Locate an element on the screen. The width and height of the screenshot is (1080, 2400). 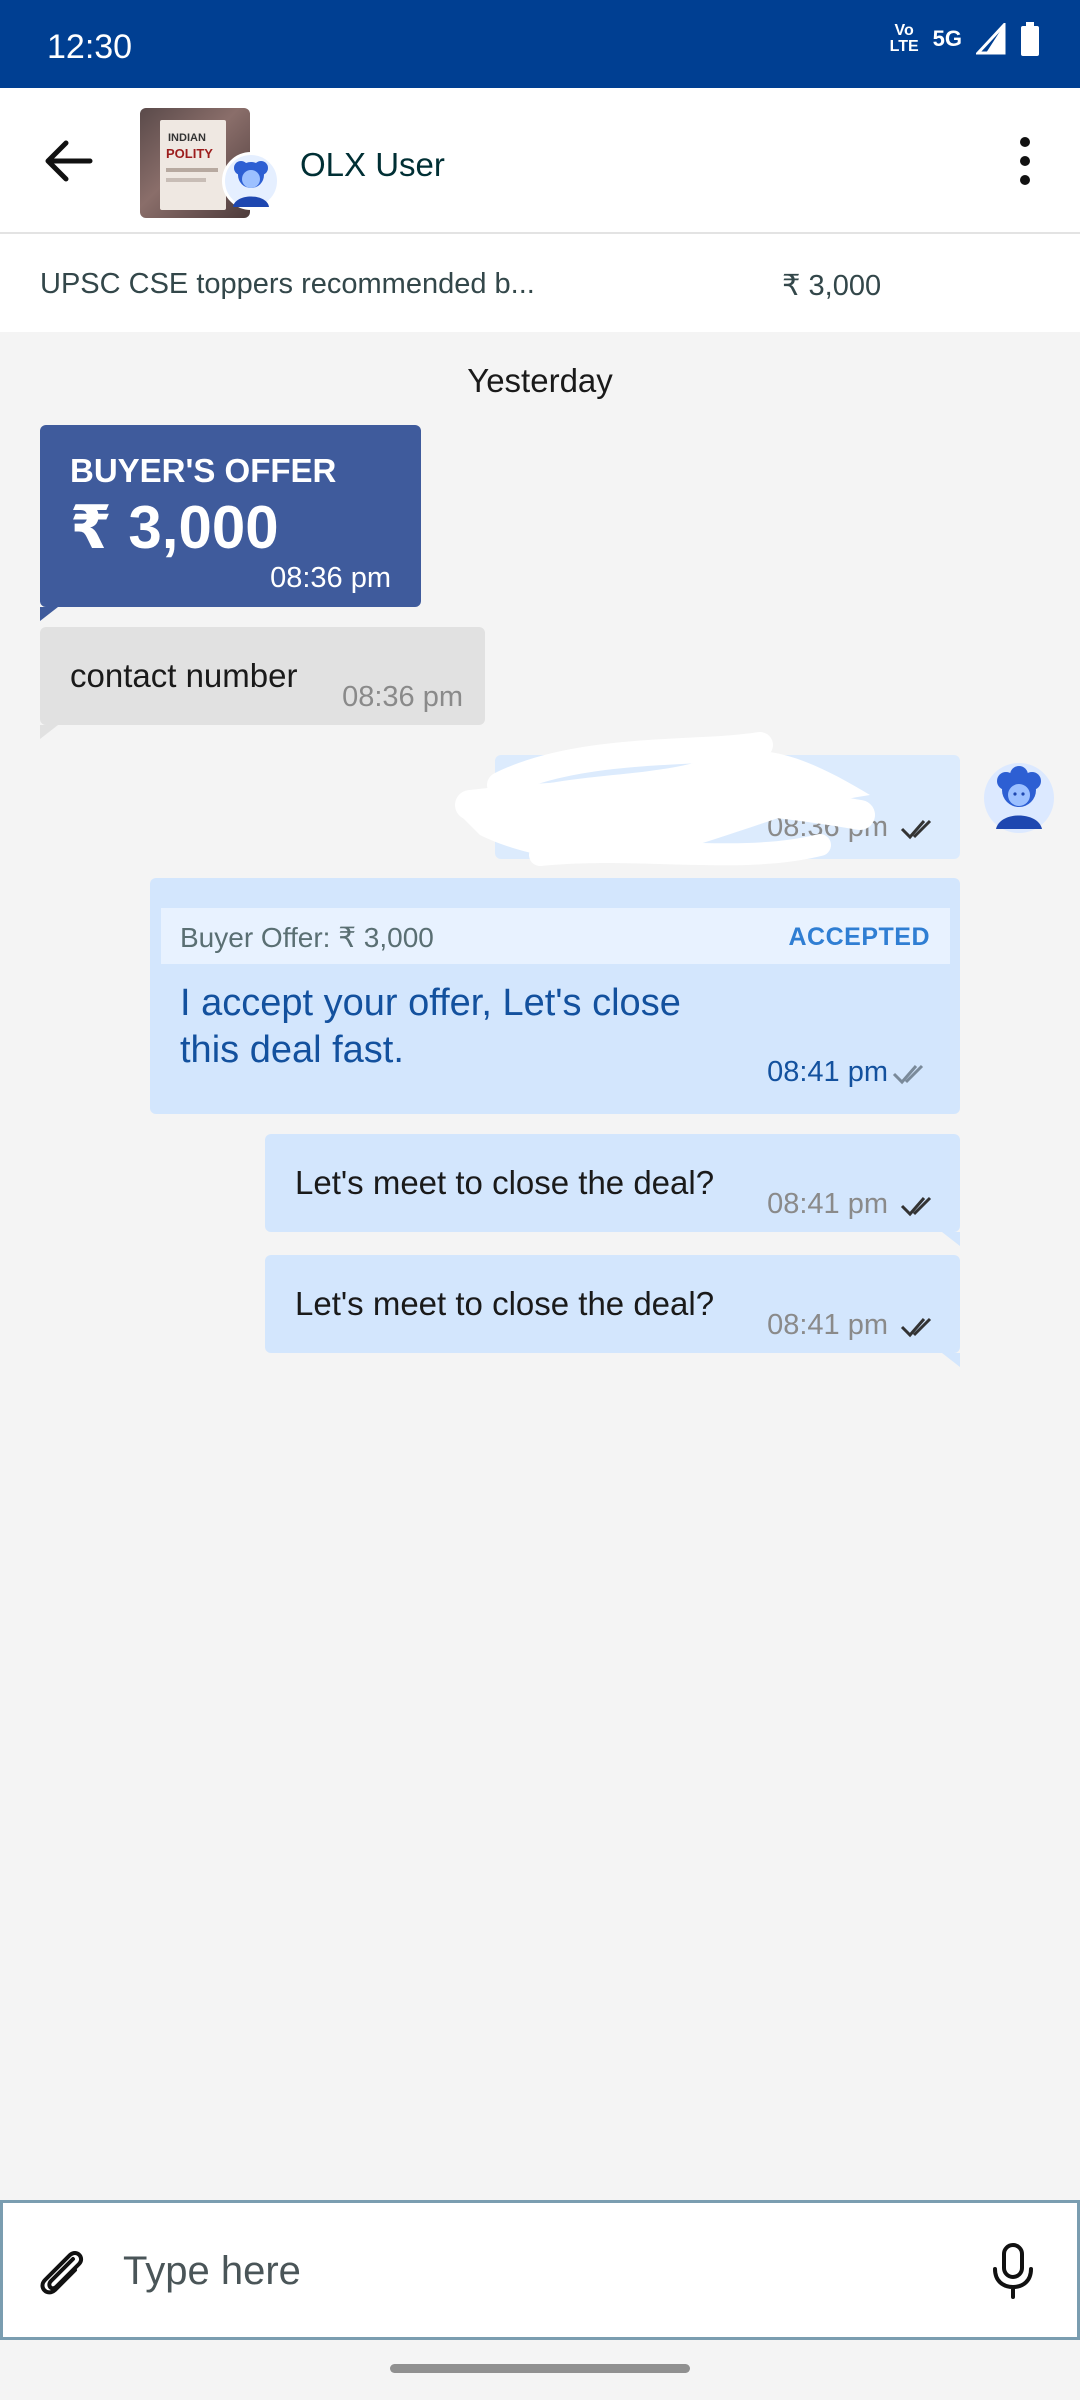
more-vertical-icon is located at coordinates (1025, 161).